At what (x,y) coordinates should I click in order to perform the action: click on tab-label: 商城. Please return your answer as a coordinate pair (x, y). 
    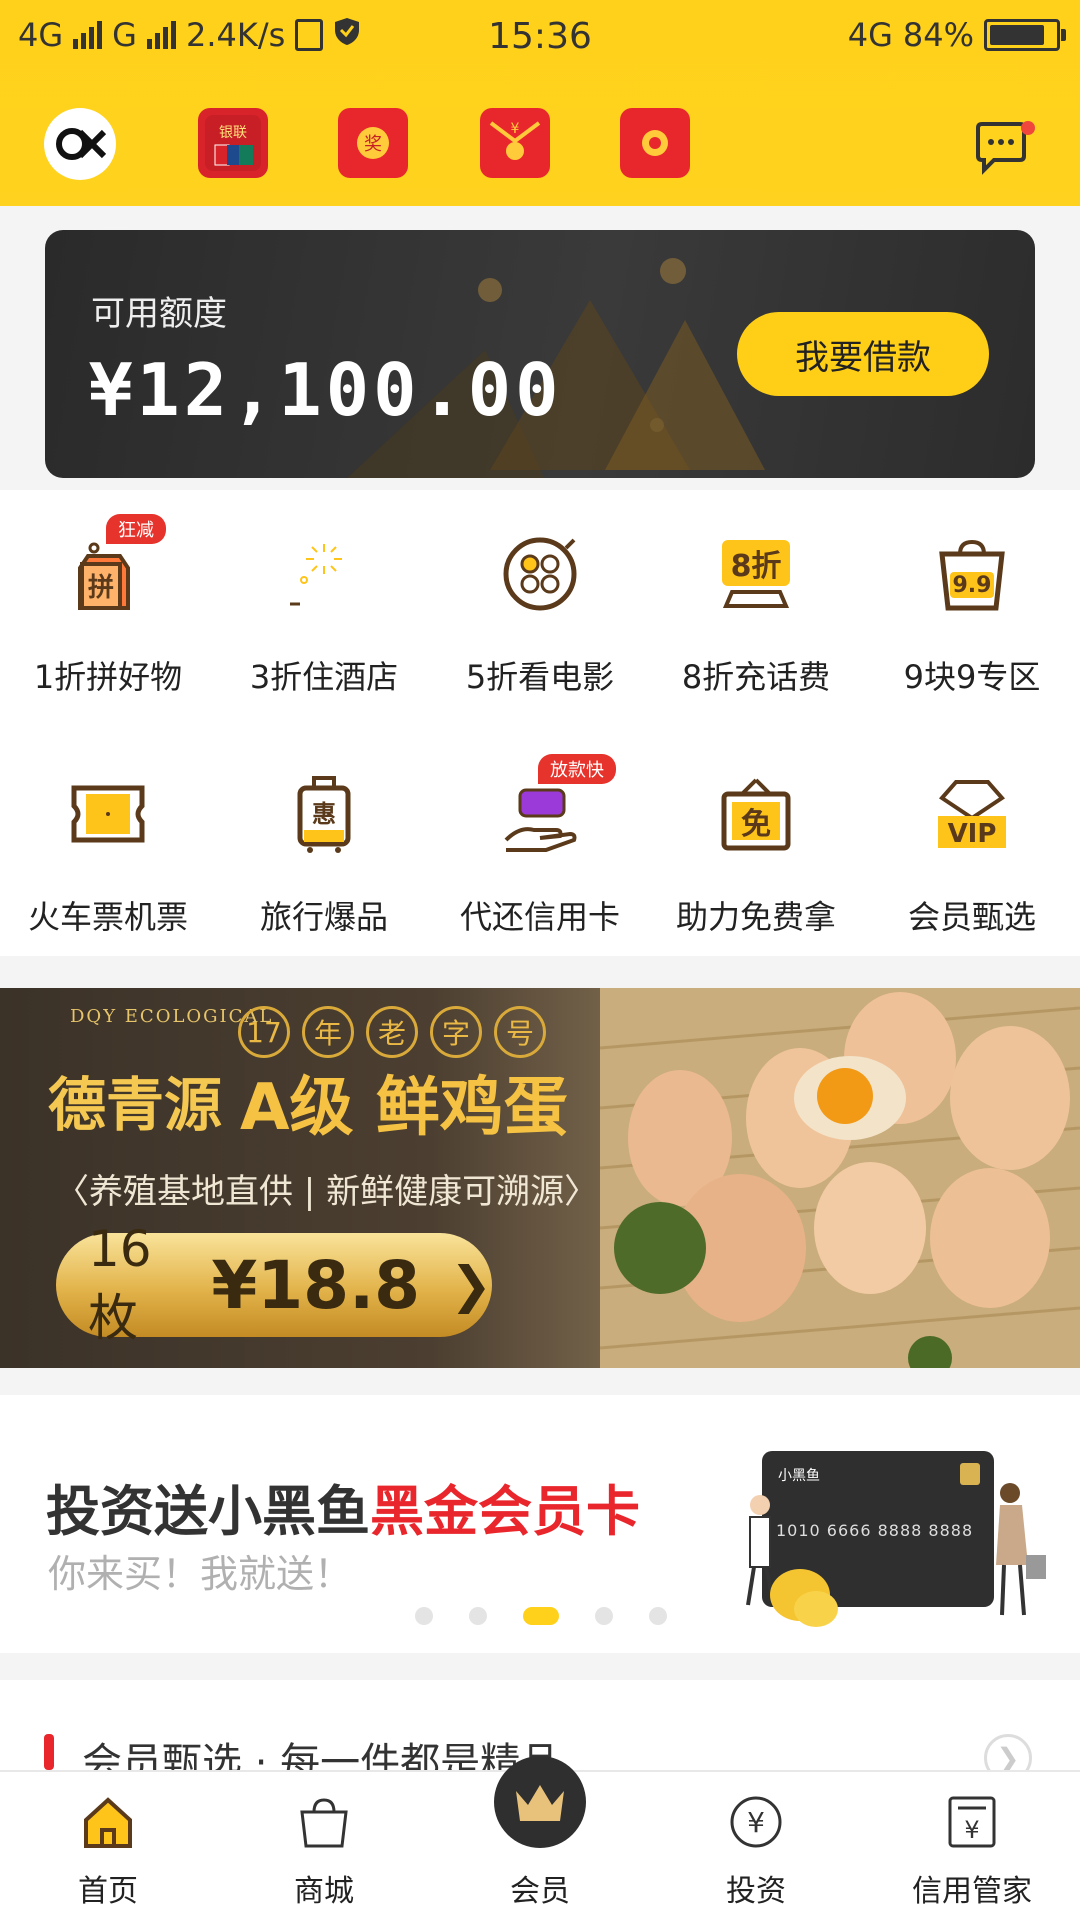
    Looking at the image, I should click on (324, 1891).